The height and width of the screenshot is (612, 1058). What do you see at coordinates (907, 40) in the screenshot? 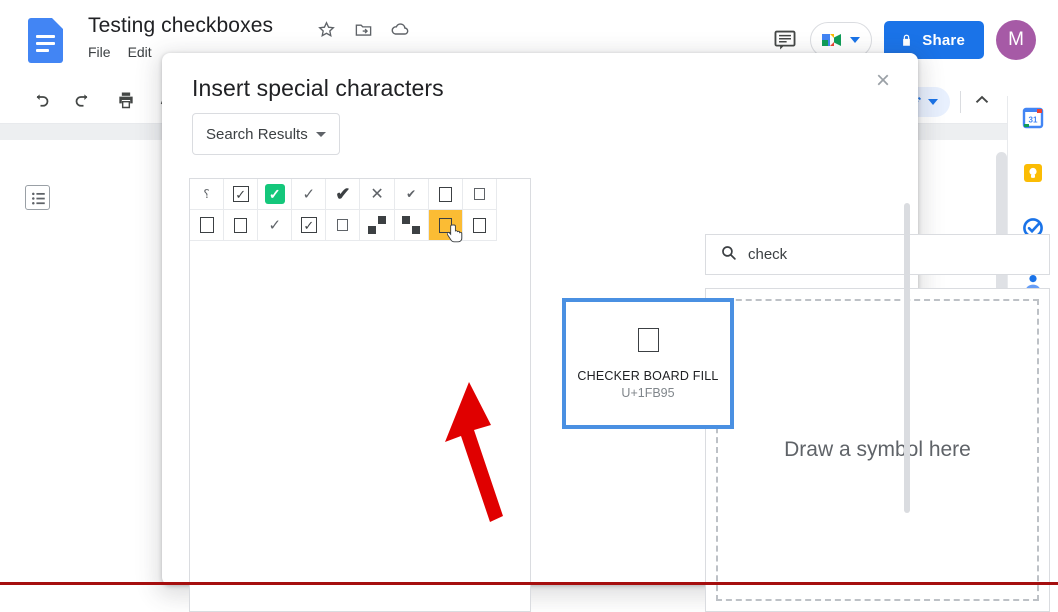
I see `lock-icon` at bounding box center [907, 40].